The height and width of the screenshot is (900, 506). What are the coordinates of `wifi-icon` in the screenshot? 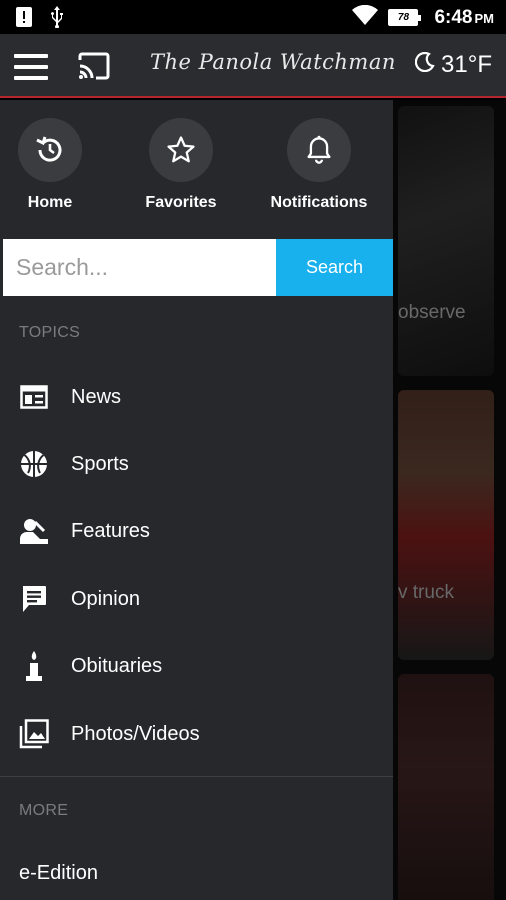 It's located at (365, 17).